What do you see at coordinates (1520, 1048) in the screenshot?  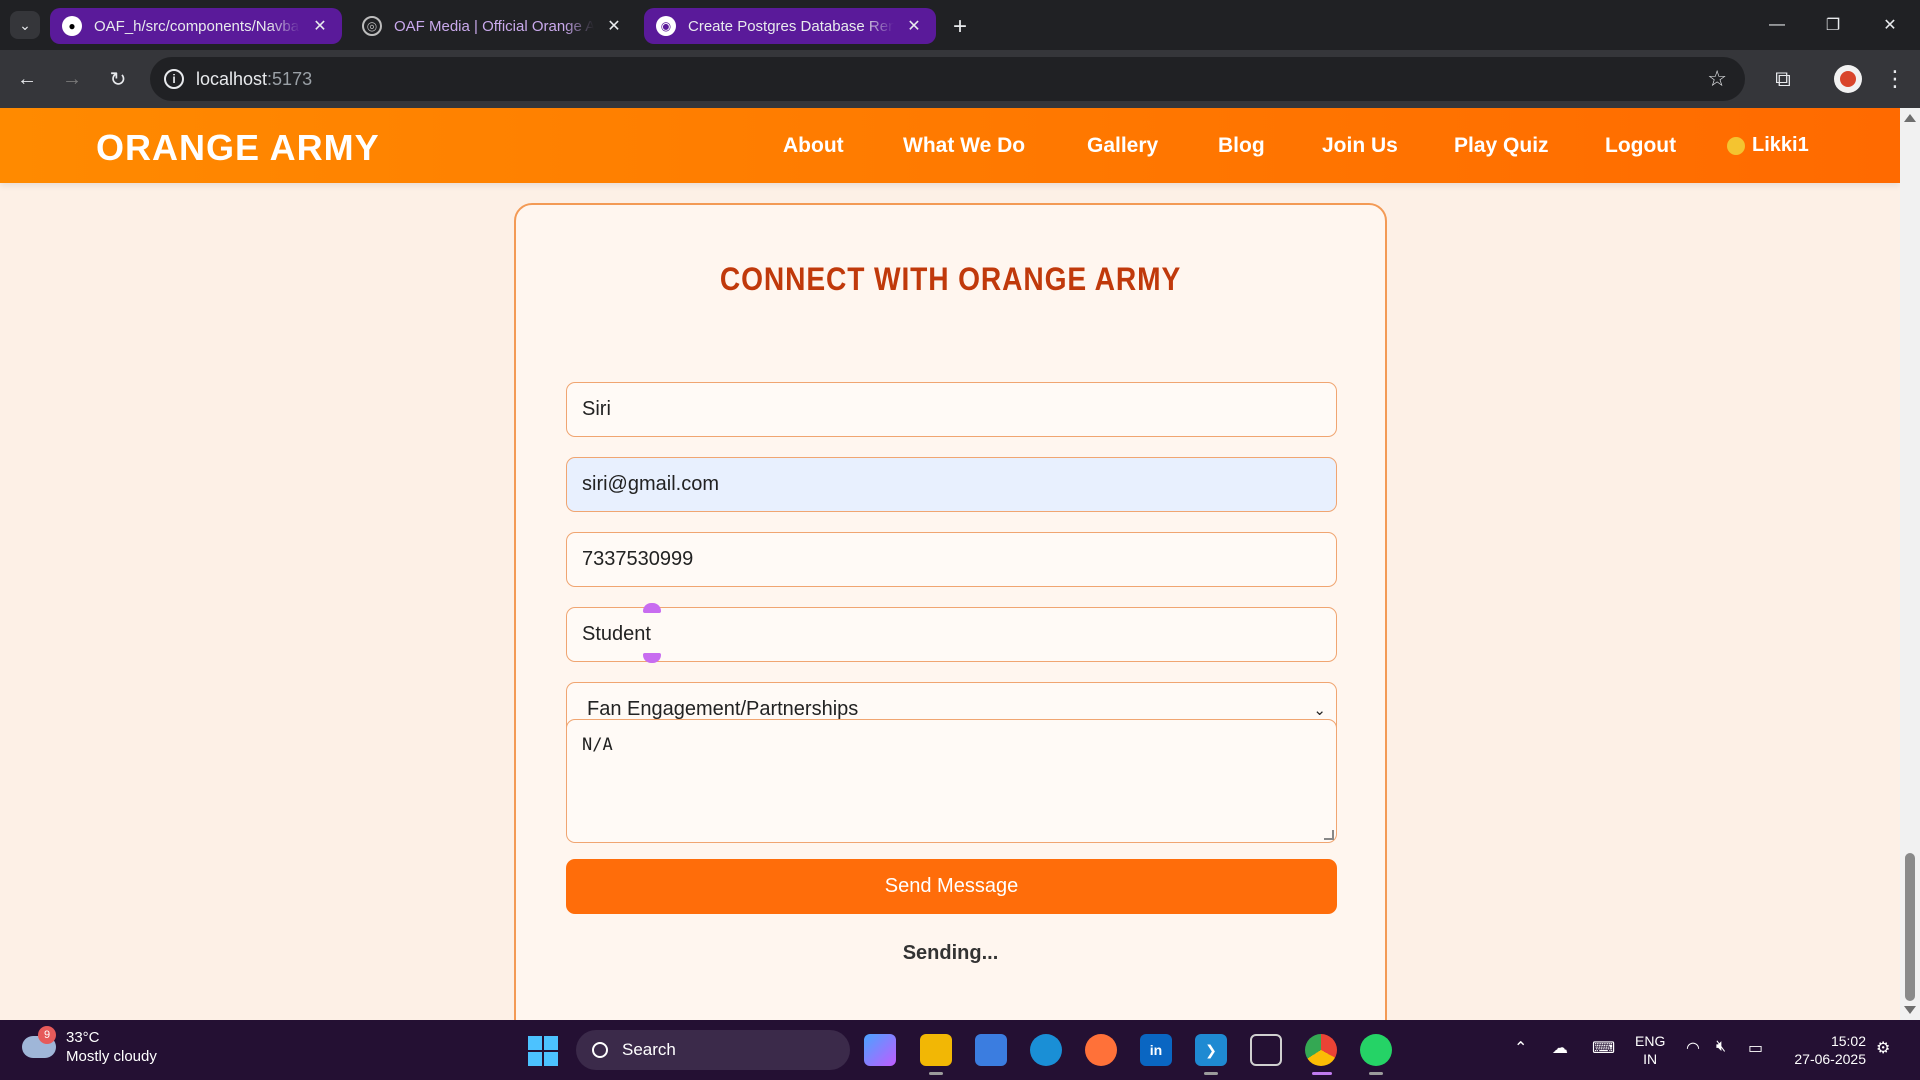 I see `chevron-up-icon: ⌃` at bounding box center [1520, 1048].